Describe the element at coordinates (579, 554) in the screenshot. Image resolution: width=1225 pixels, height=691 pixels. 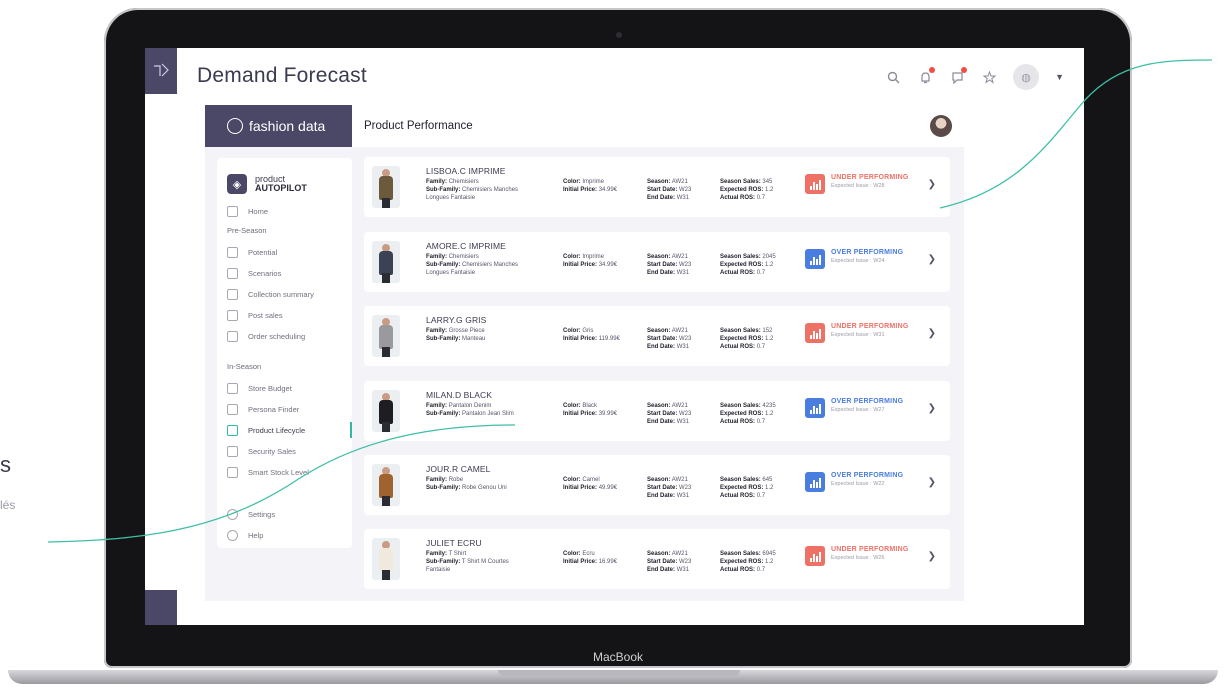
I see `product-color: Color: Ecru` at that location.